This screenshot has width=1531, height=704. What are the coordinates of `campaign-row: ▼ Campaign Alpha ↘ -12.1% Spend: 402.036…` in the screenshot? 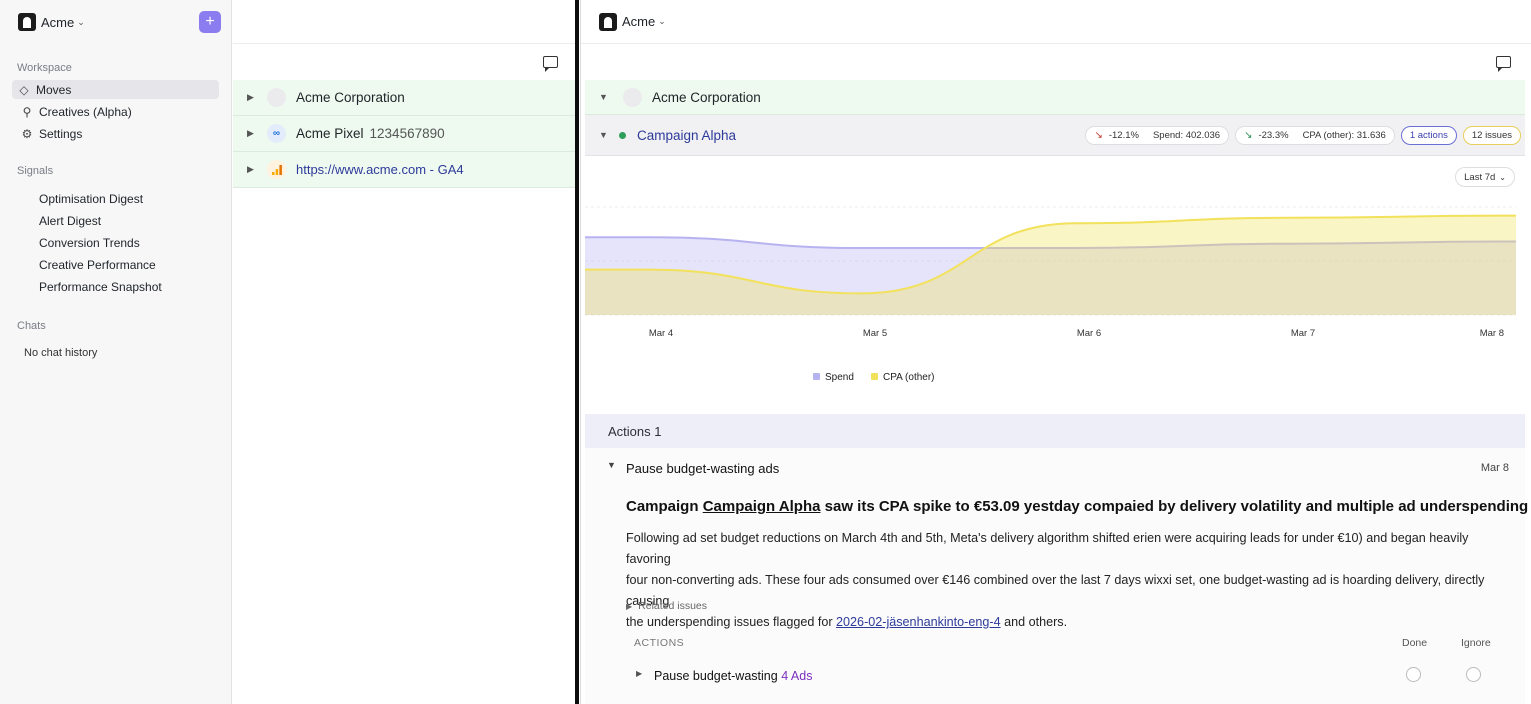 It's located at (1055, 135).